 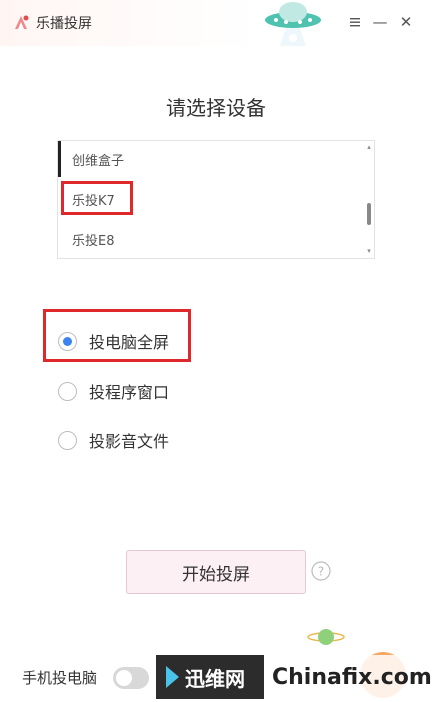 What do you see at coordinates (98, 161) in the screenshot?
I see `device-item-label: 创维盒子` at bounding box center [98, 161].